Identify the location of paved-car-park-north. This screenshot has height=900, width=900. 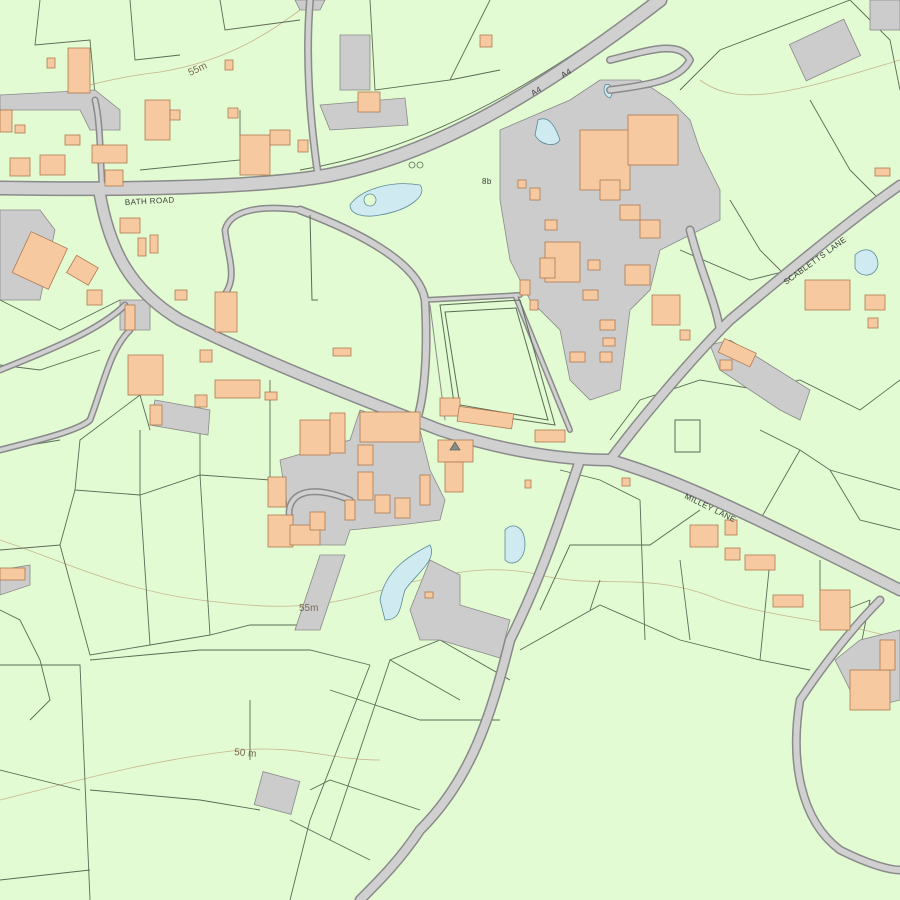
(355, 62).